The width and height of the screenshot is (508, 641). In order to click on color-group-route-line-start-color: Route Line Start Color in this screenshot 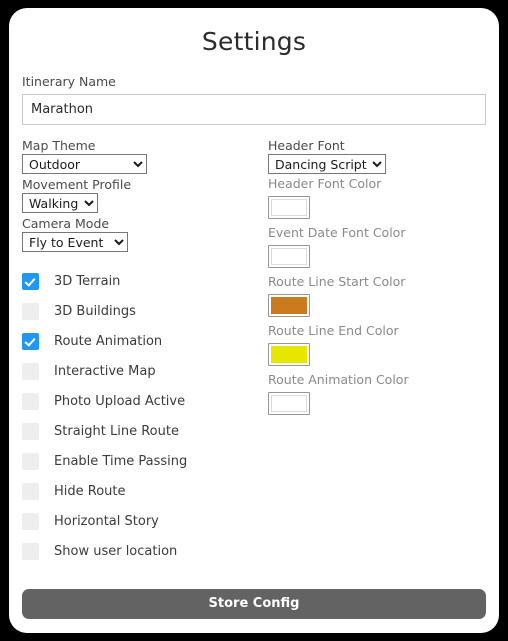, I will do `click(382, 295)`.